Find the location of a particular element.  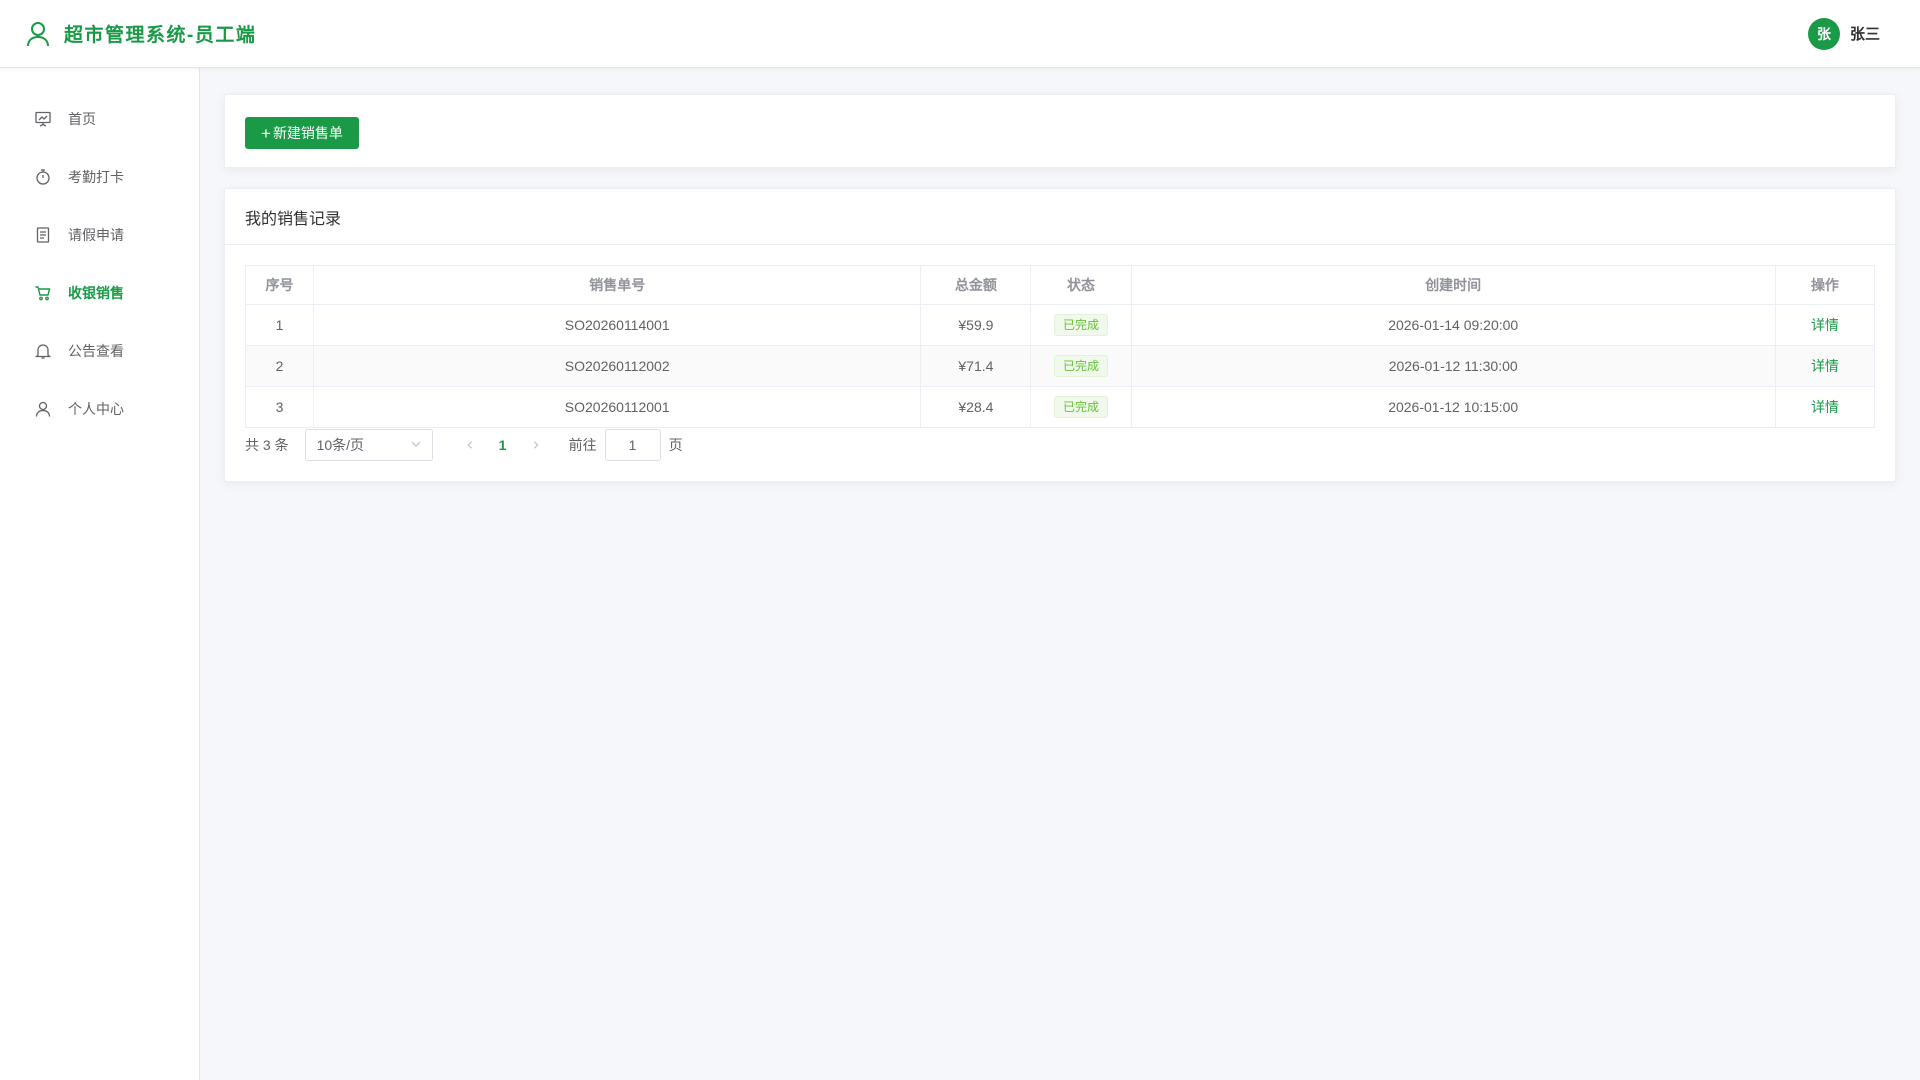

chevron-right-icon is located at coordinates (536, 445).